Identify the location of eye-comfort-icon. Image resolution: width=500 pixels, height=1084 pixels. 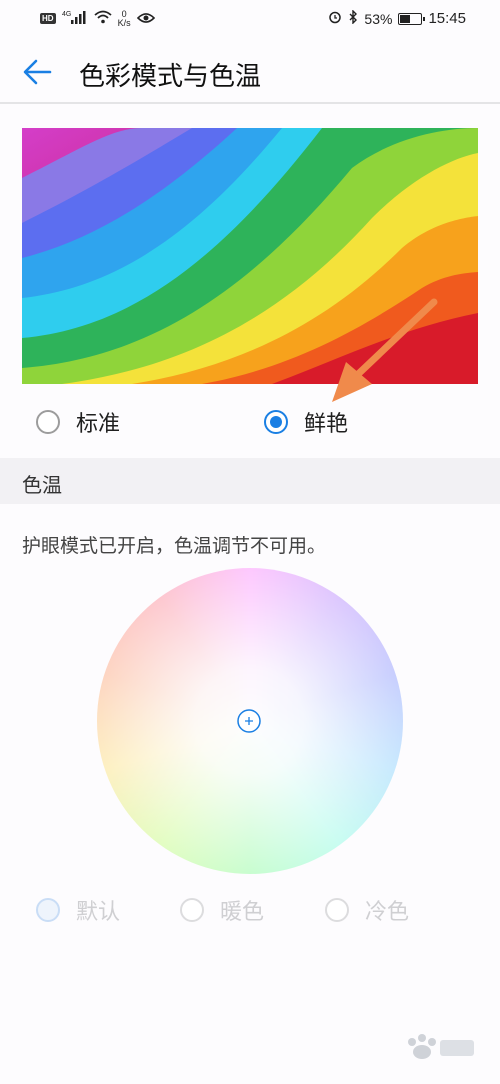
(145, 19).